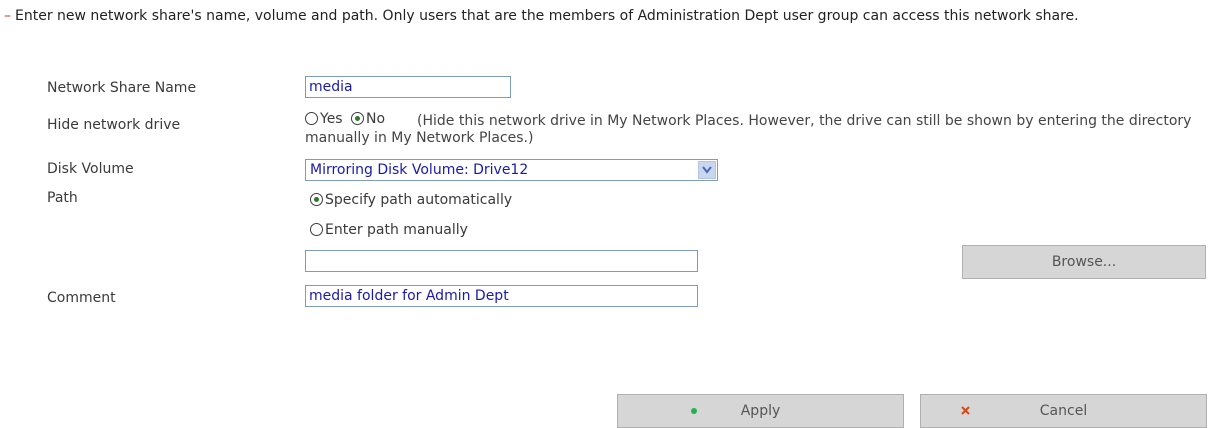 The height and width of the screenshot is (428, 1213). I want to click on disk-volume-label: Disk Volume, so click(90, 169).